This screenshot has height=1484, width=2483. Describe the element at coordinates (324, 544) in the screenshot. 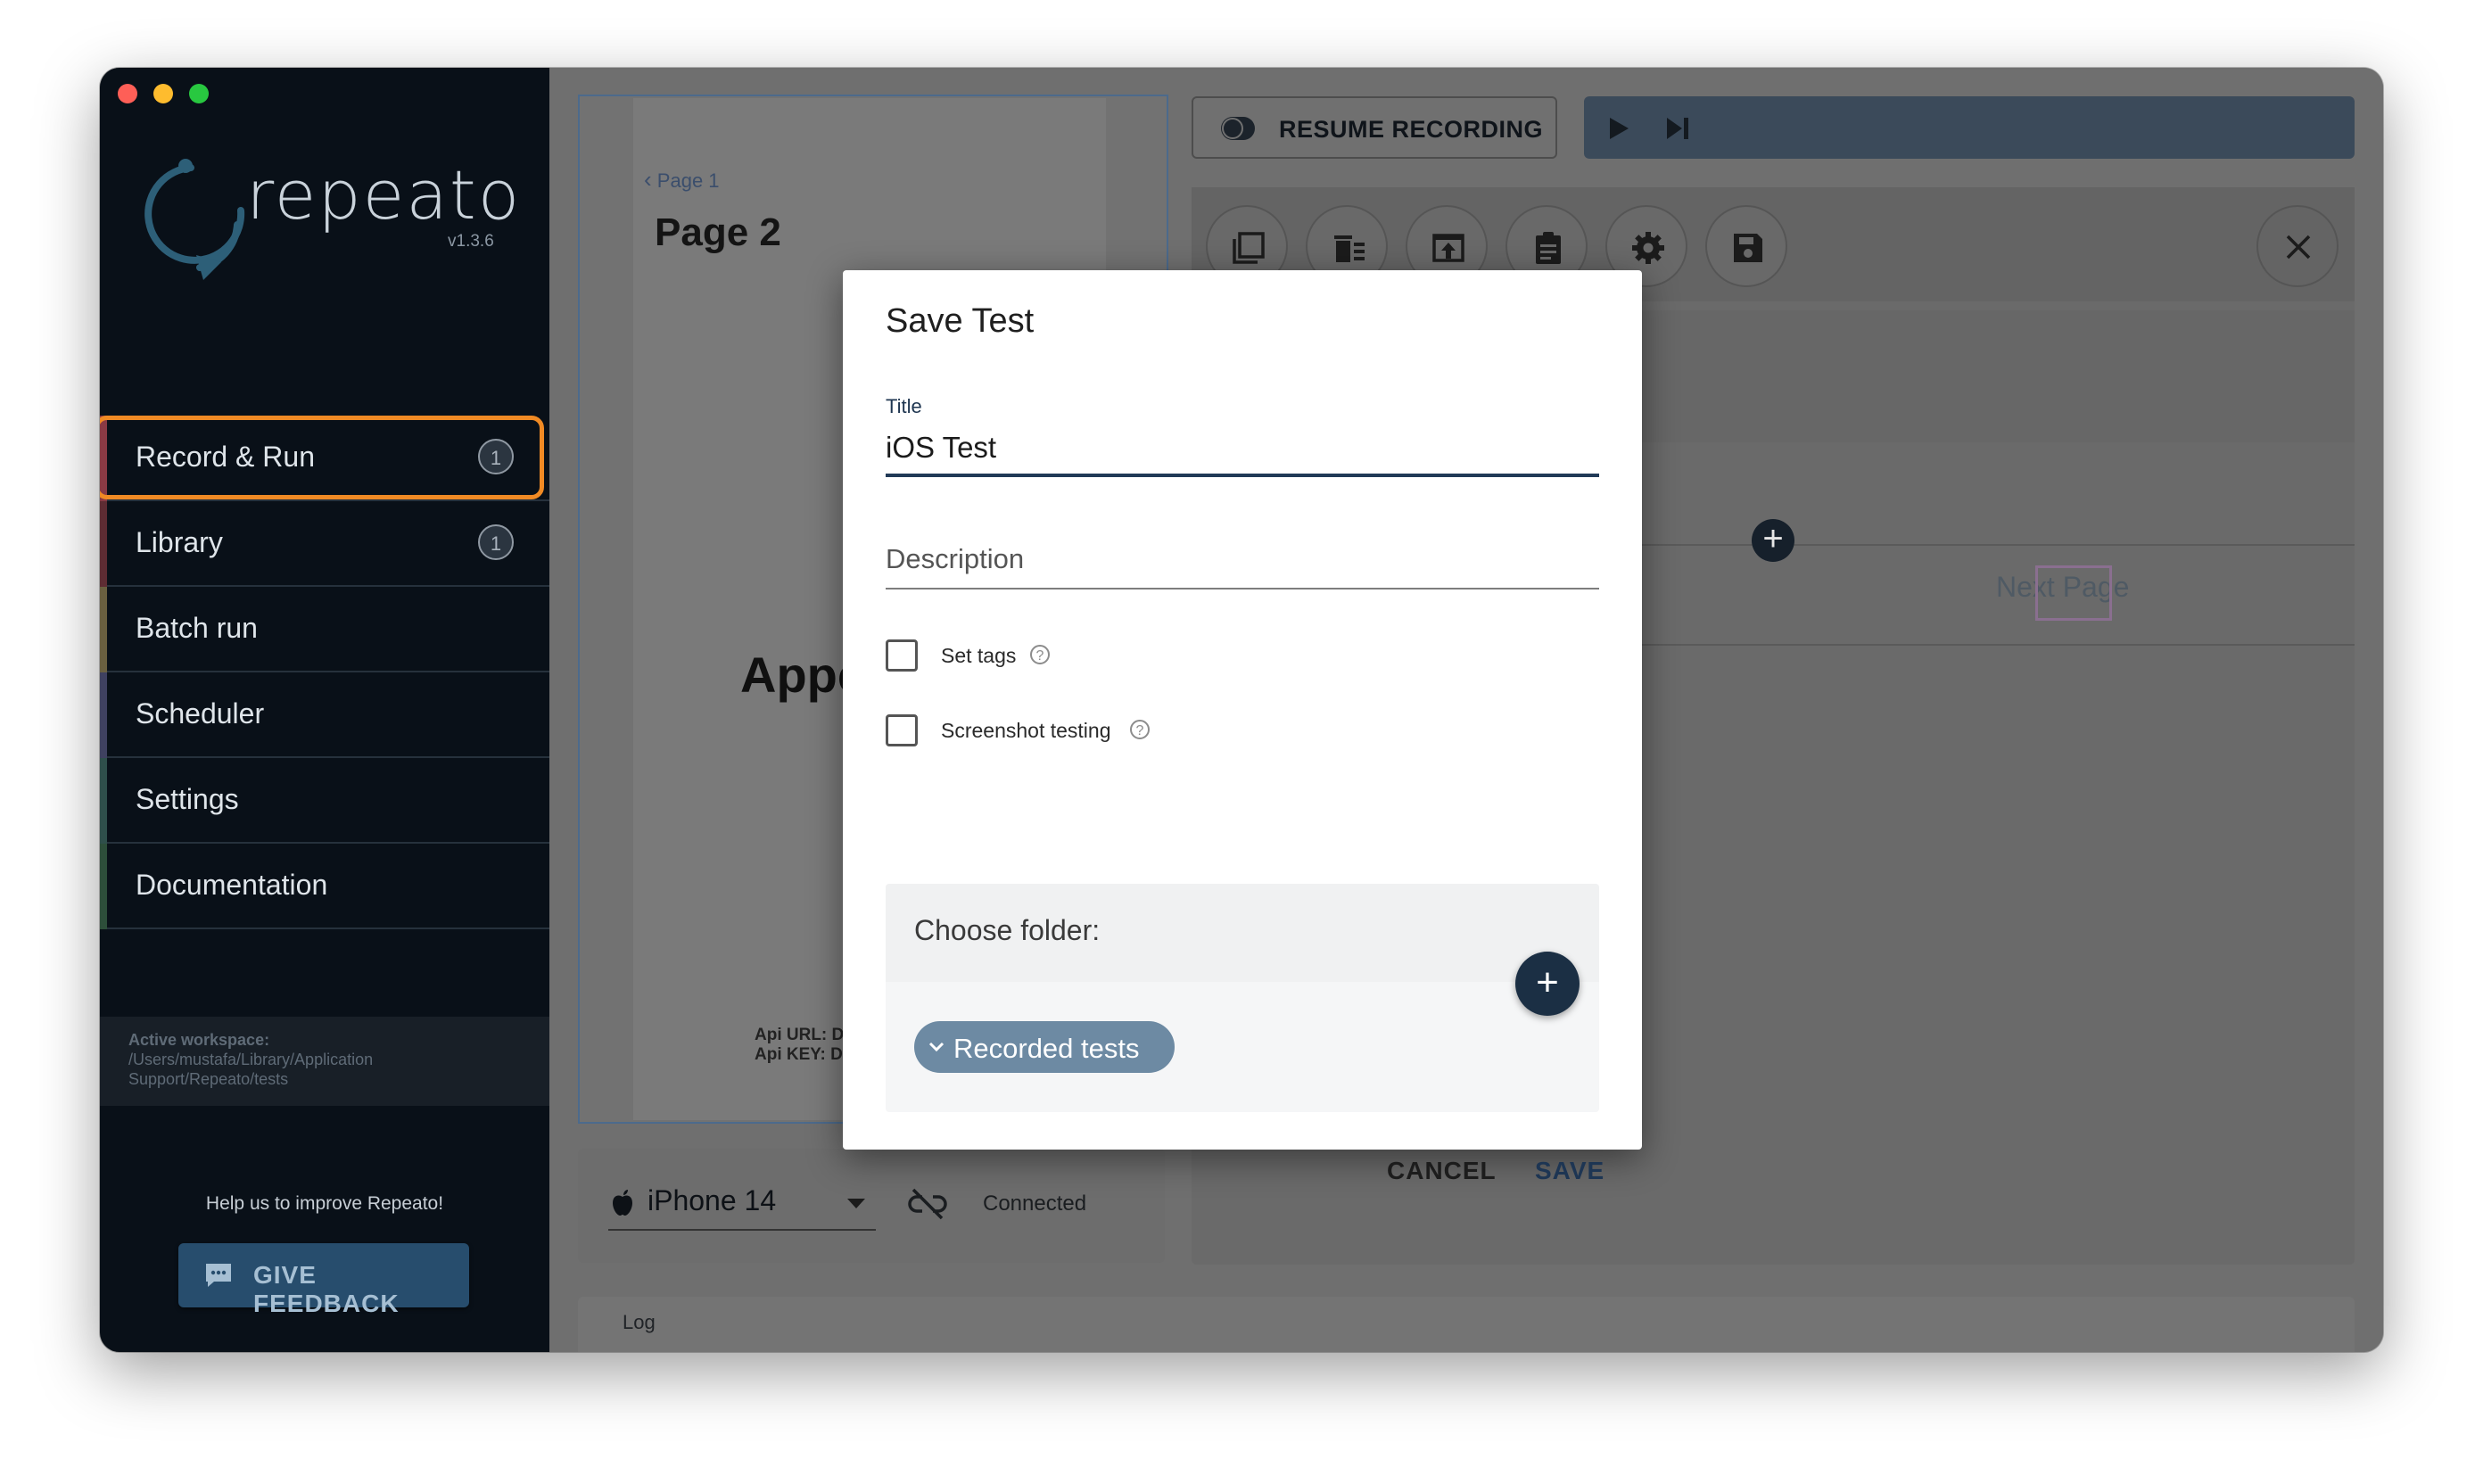

I see `sidebar-item-library: Library 1` at that location.